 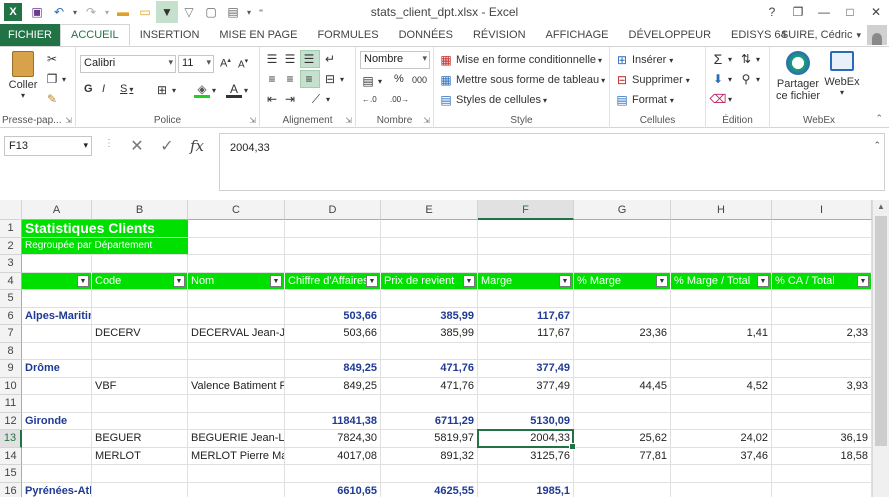 What do you see at coordinates (721, 59) in the screenshot?
I see `autosum-button: Σ ▾` at bounding box center [721, 59].